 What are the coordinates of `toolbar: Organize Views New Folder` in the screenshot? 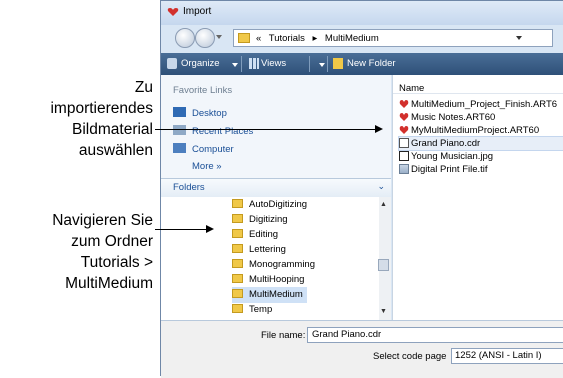 It's located at (362, 64).